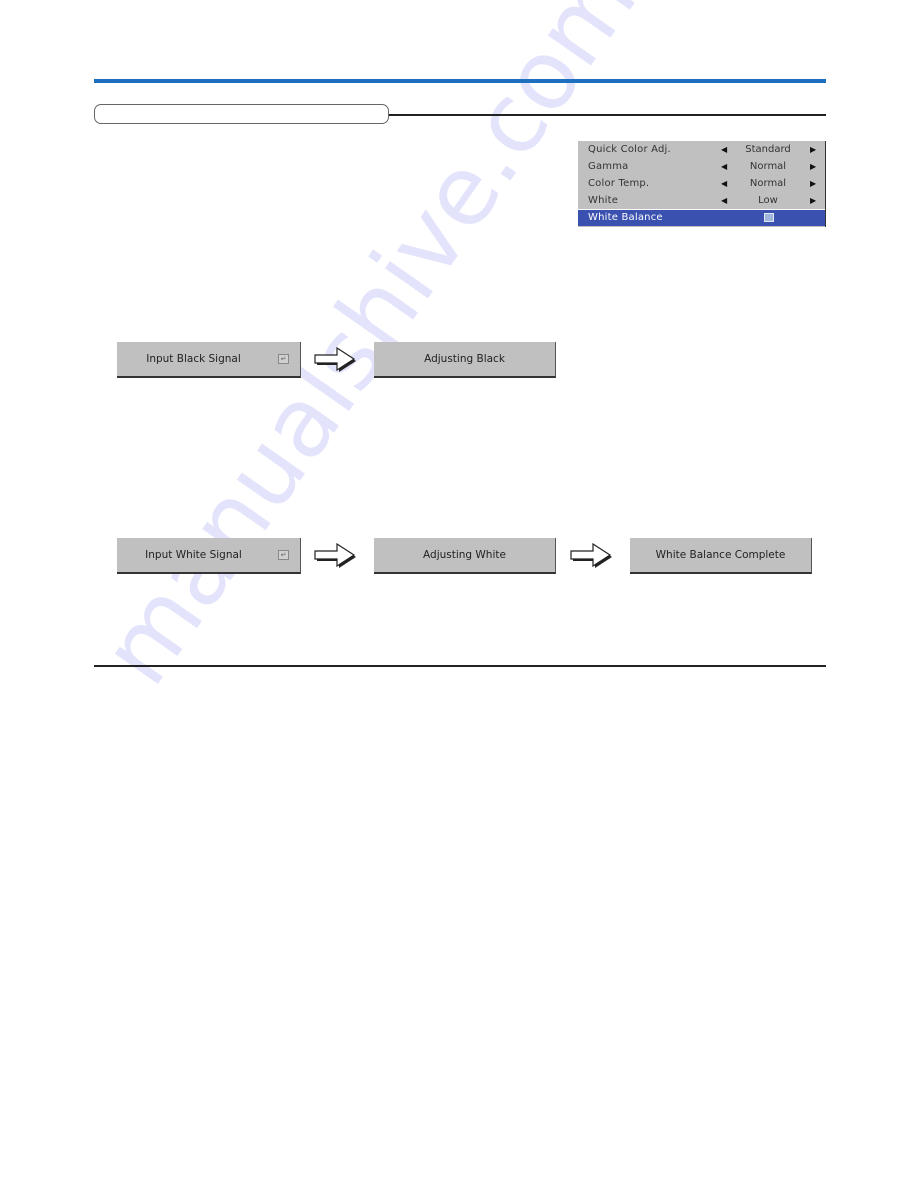  Describe the element at coordinates (241, 114) in the screenshot. I see `section-heading-tab` at that location.